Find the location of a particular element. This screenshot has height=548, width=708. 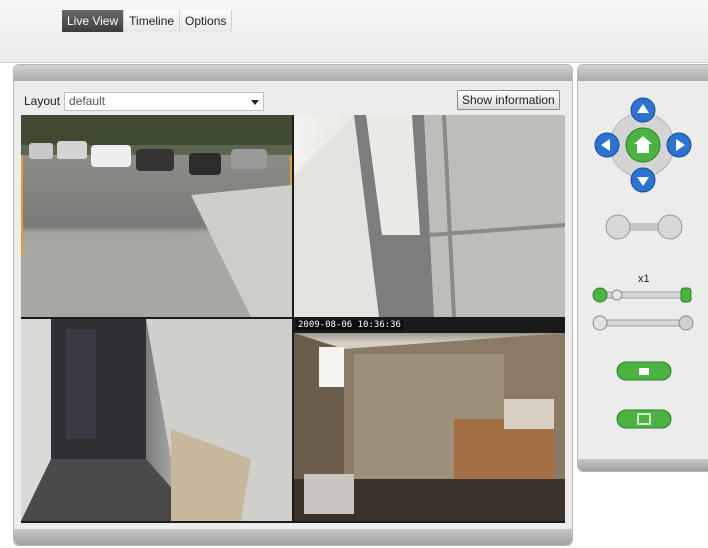

camera-view-parking-lot is located at coordinates (156, 216).